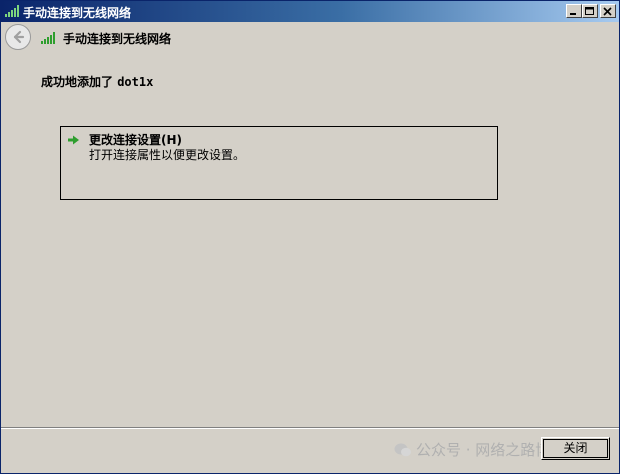 The image size is (620, 474). I want to click on wechat-icon, so click(402, 450).